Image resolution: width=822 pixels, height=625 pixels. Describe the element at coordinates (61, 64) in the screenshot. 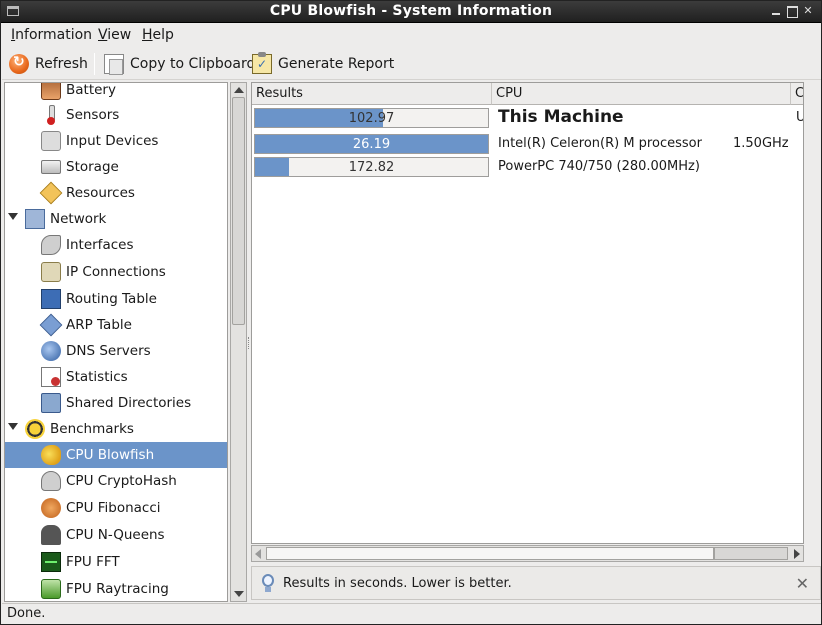

I see `refresh-label: Refresh` at that location.